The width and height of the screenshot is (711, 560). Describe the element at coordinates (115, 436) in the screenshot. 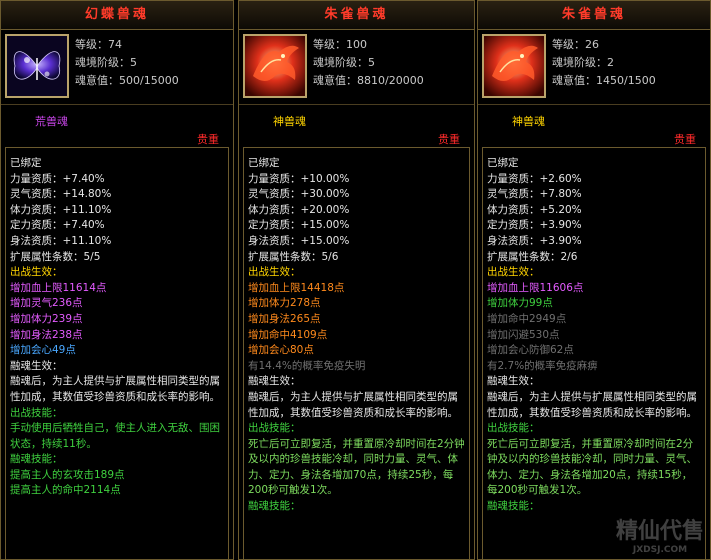

I see `skill-desc: 手动使用后牺牲自己，使主人进入无敌、围困状态，持续11秒。` at that location.